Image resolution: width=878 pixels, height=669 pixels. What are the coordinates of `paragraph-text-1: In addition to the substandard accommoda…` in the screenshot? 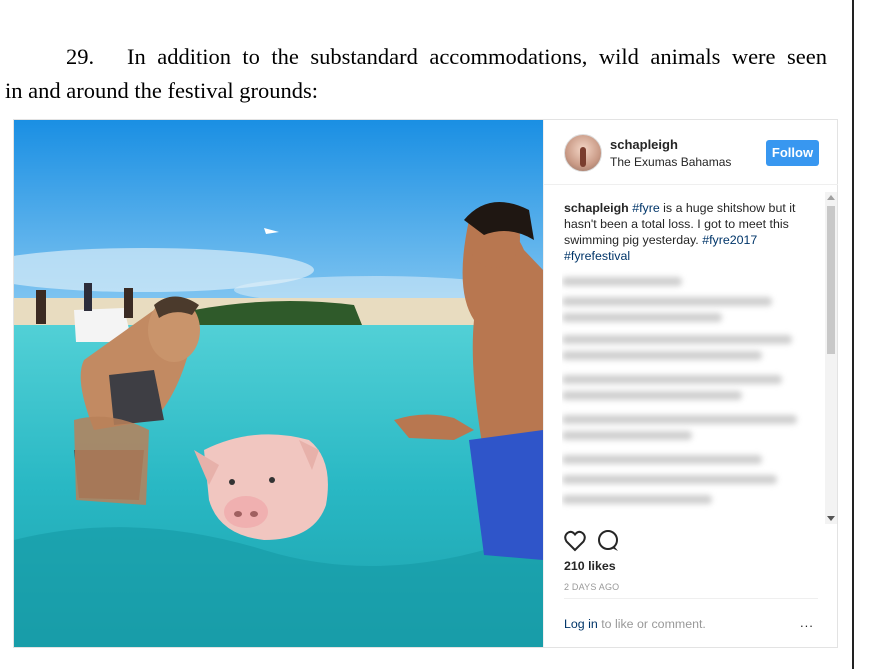 It's located at (477, 56).